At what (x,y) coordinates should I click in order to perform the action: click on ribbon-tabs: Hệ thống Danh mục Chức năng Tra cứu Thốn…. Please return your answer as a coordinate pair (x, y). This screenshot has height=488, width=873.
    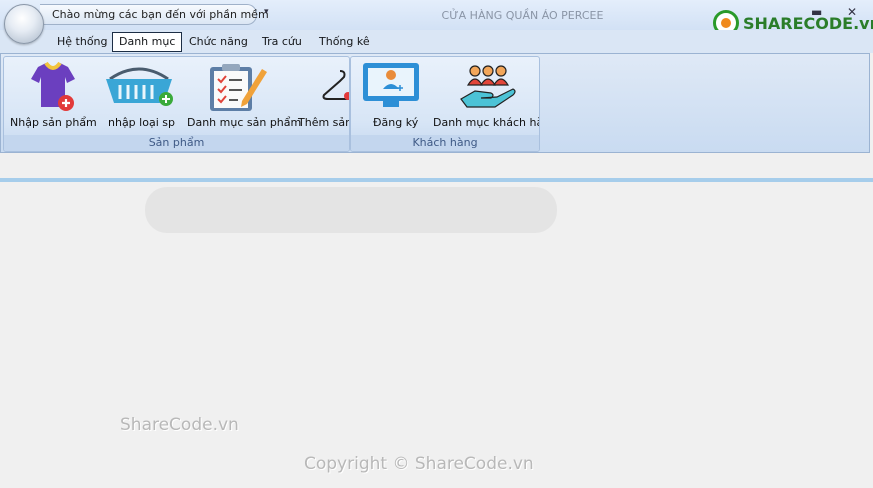
    Looking at the image, I should click on (436, 41).